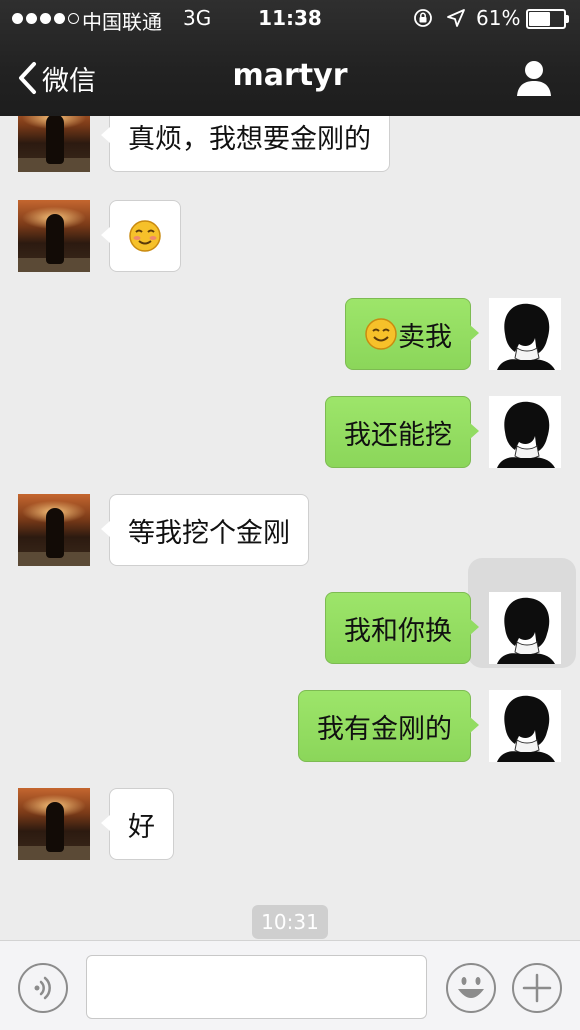 The height and width of the screenshot is (1030, 580). What do you see at coordinates (145, 236) in the screenshot?
I see `shy-smile-emoji-icon` at bounding box center [145, 236].